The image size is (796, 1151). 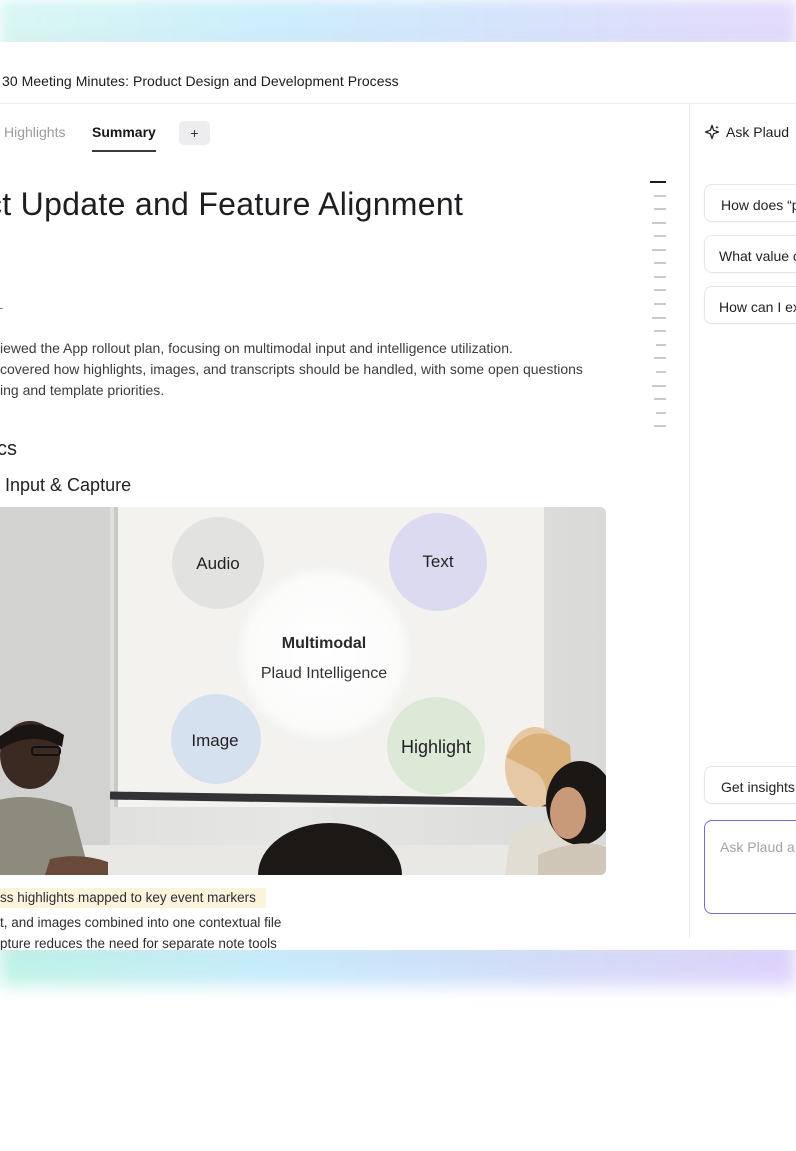 I want to click on multimodal-center-node, so click(x=324, y=654).